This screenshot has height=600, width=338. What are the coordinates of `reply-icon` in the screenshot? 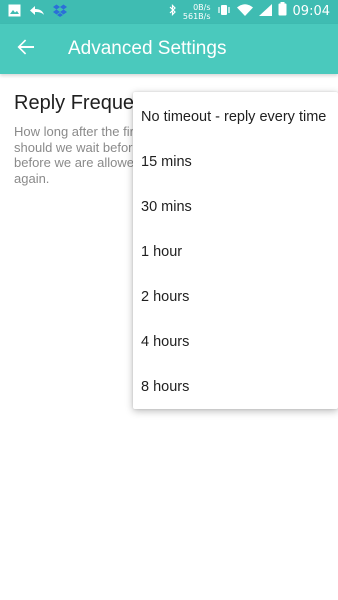 It's located at (37, 13).